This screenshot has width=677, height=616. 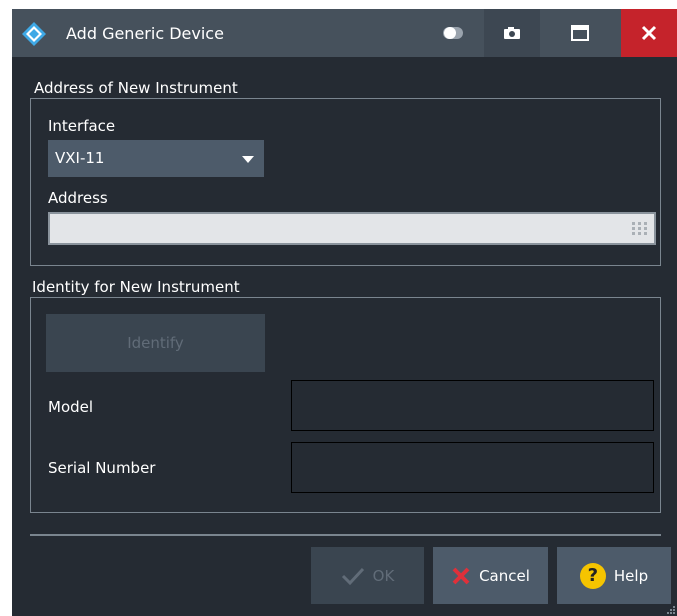 I want to click on window-title: Add Generic Device, so click(x=145, y=33).